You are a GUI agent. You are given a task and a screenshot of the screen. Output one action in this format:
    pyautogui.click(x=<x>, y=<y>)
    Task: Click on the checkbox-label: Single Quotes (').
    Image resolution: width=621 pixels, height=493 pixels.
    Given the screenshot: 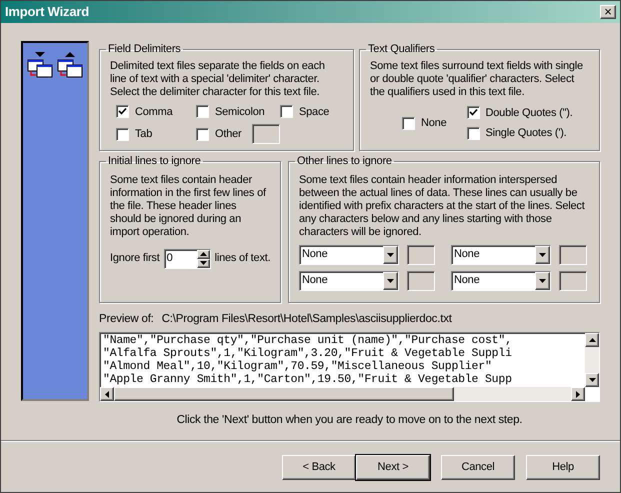 What is the action you would take?
    pyautogui.click(x=526, y=133)
    